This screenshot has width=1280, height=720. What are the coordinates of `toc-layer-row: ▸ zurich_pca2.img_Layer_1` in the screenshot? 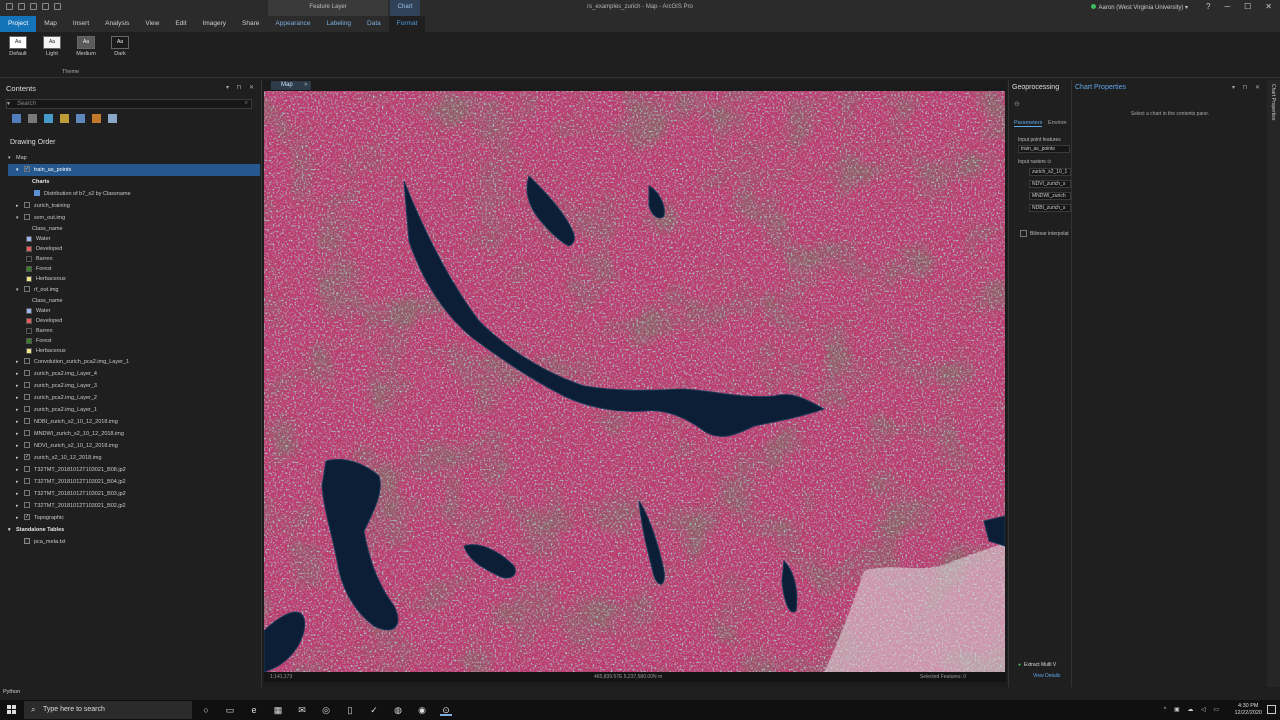 It's located at (134, 410).